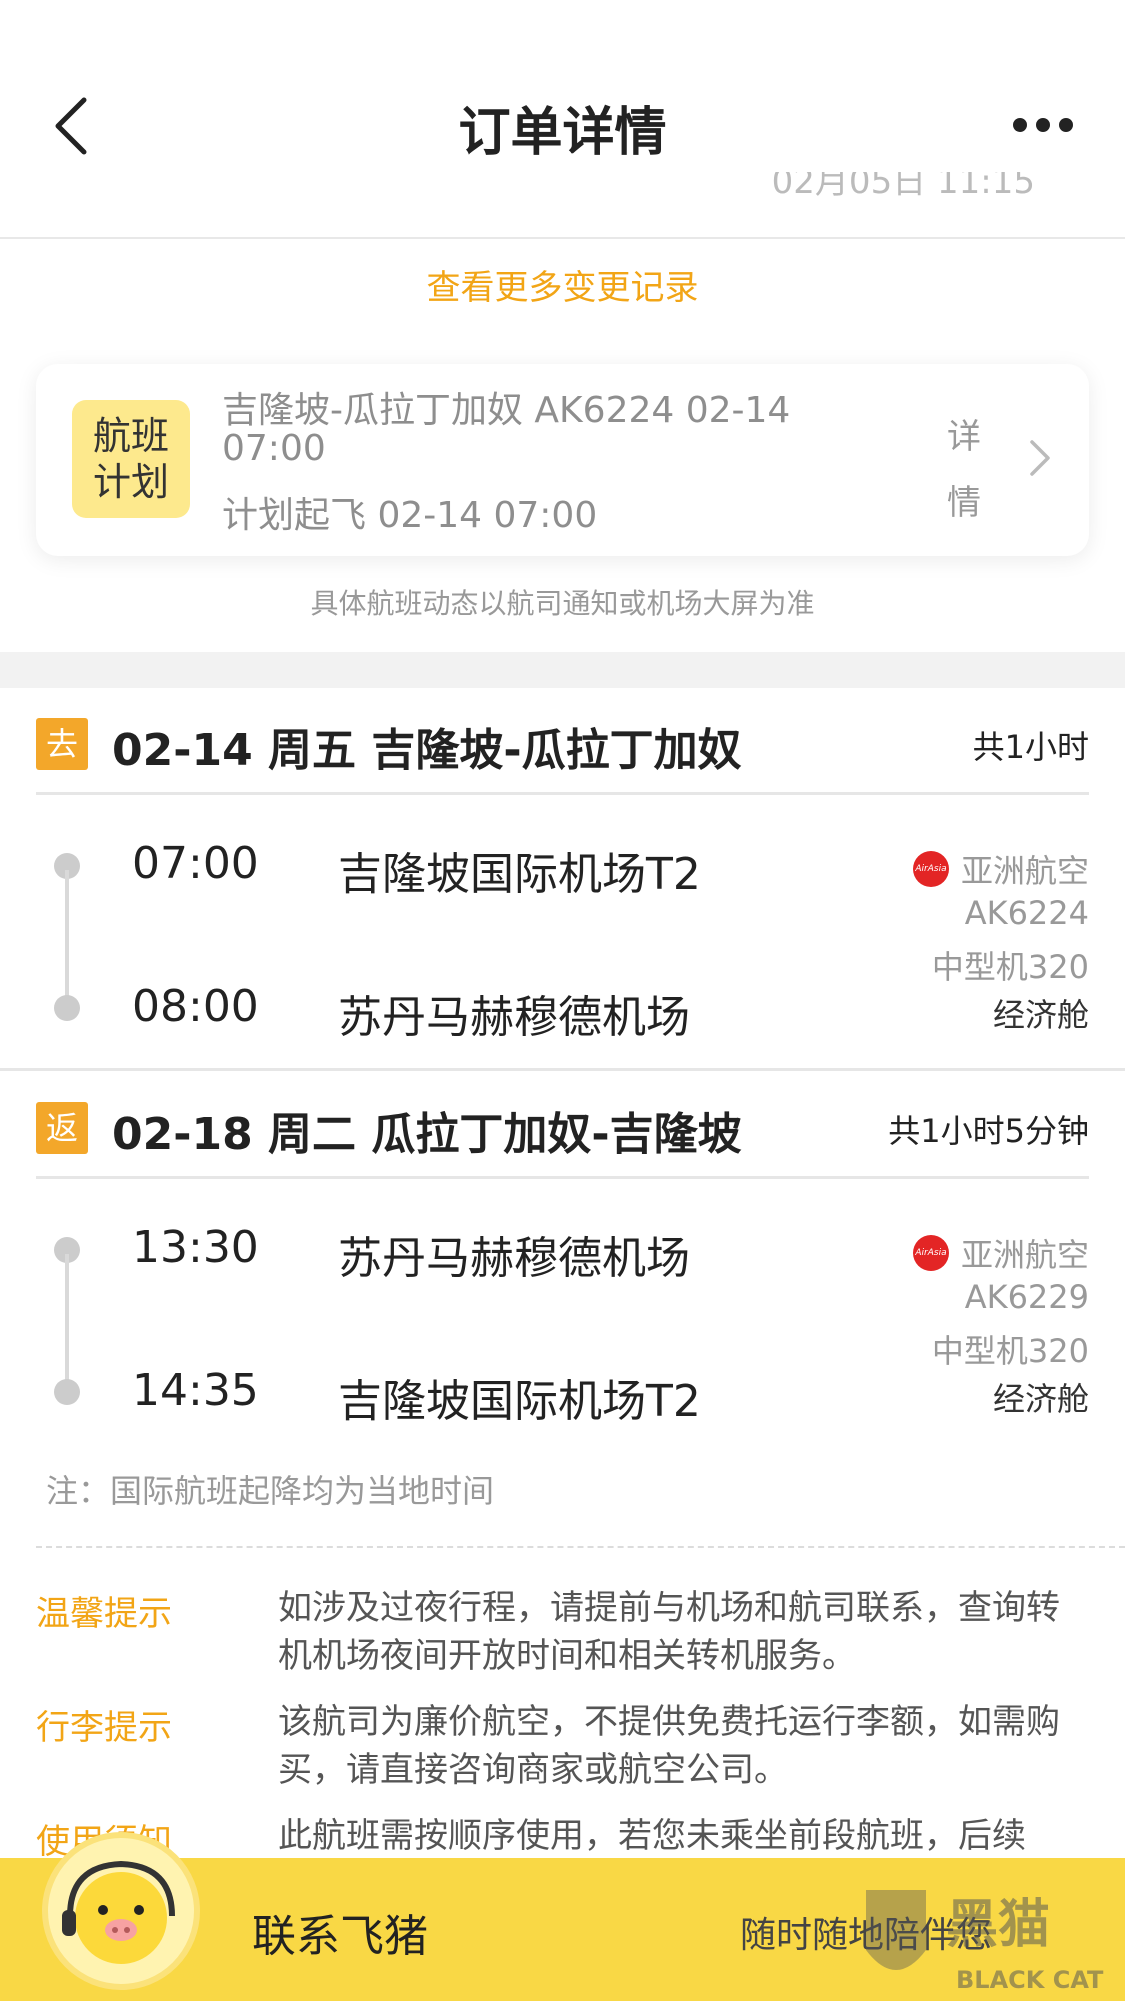 The width and height of the screenshot is (1125, 2001). I want to click on return-dep-airport: 苏丹马赫穆德机场, so click(514, 1258).